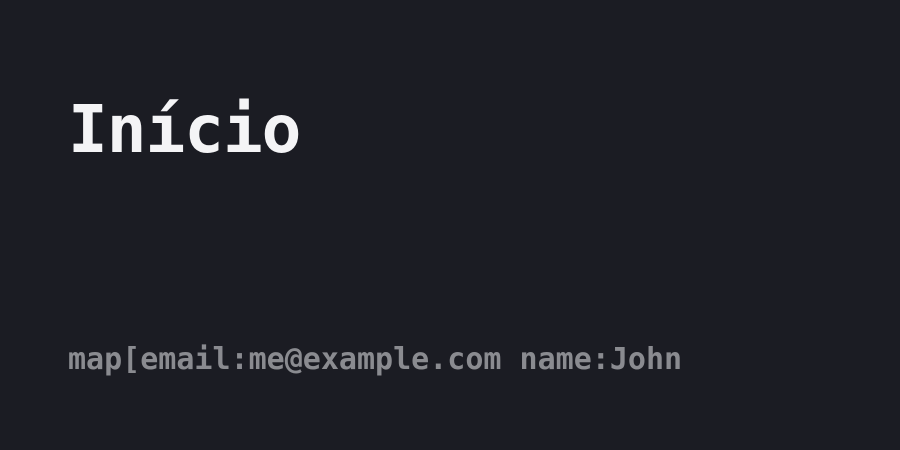  Describe the element at coordinates (375, 359) in the screenshot. I see `map-output-text: map[email:me@example.com name:John` at that location.